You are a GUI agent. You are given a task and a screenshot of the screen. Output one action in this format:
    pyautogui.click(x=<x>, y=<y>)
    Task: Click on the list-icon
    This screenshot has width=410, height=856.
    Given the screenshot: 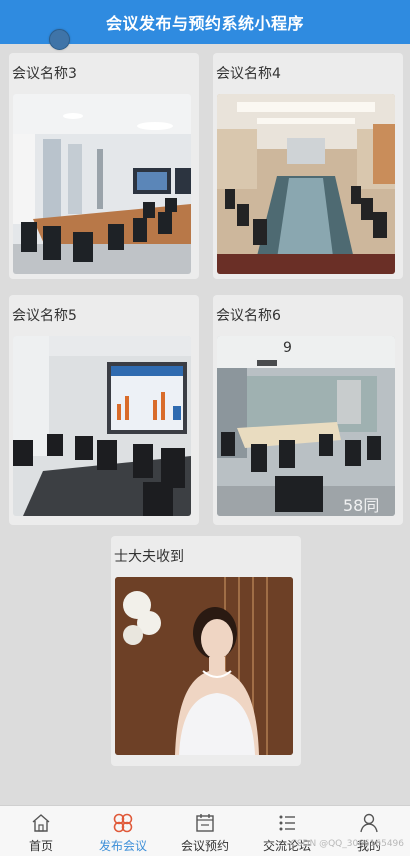 What is the action you would take?
    pyautogui.click(x=287, y=823)
    